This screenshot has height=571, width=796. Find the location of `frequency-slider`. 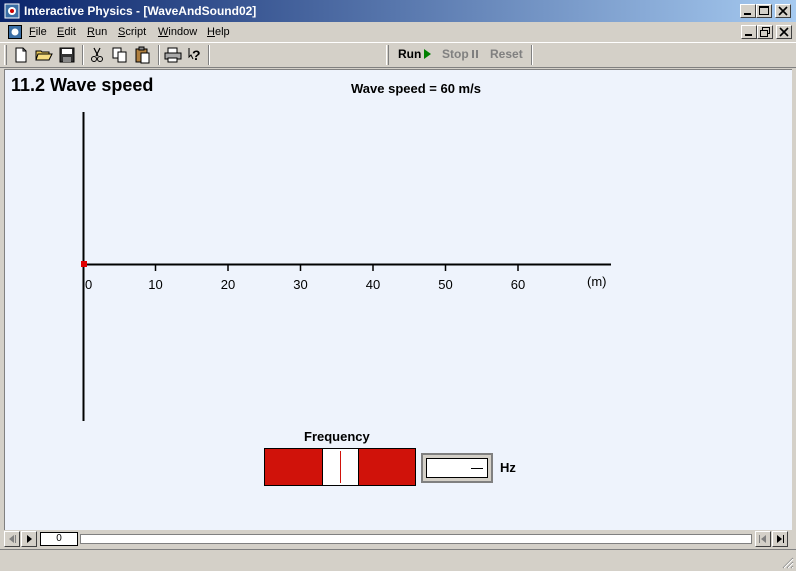

frequency-slider is located at coordinates (340, 467).